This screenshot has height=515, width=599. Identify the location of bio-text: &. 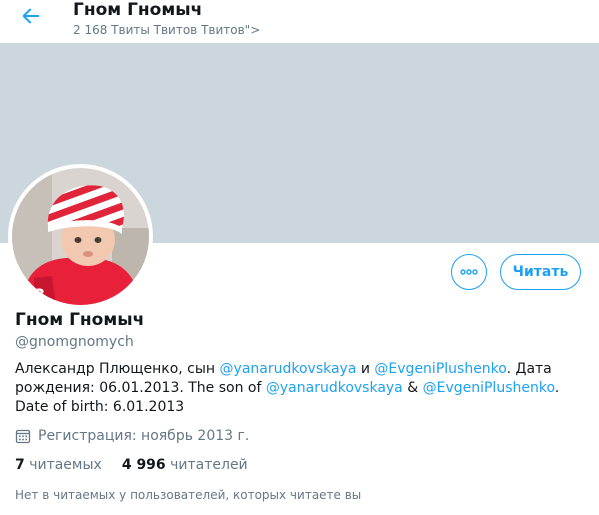
(412, 388).